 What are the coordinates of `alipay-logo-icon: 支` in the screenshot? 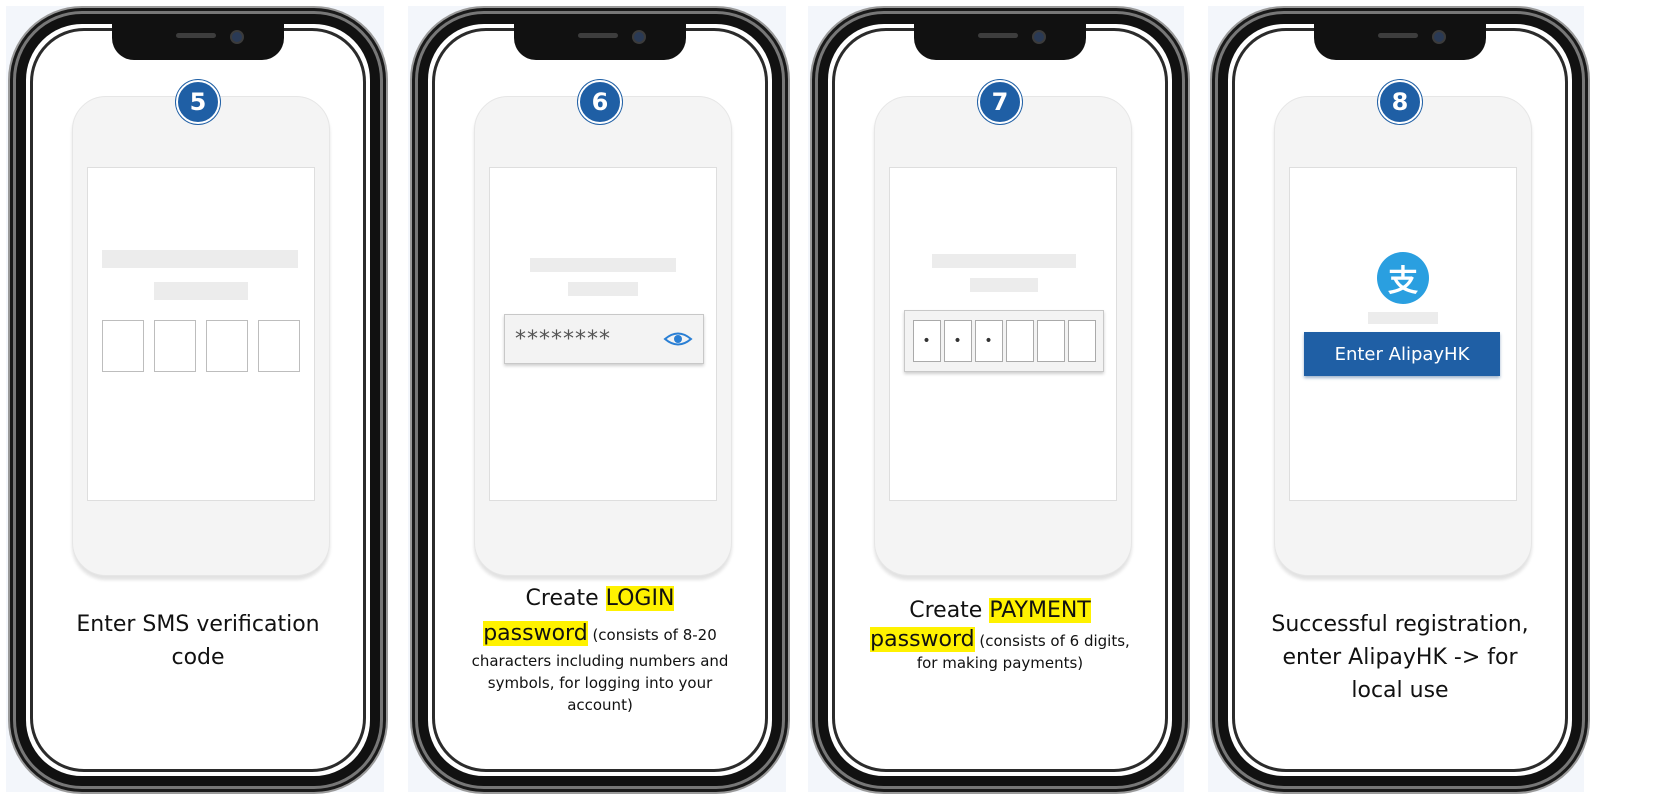 It's located at (1403, 278).